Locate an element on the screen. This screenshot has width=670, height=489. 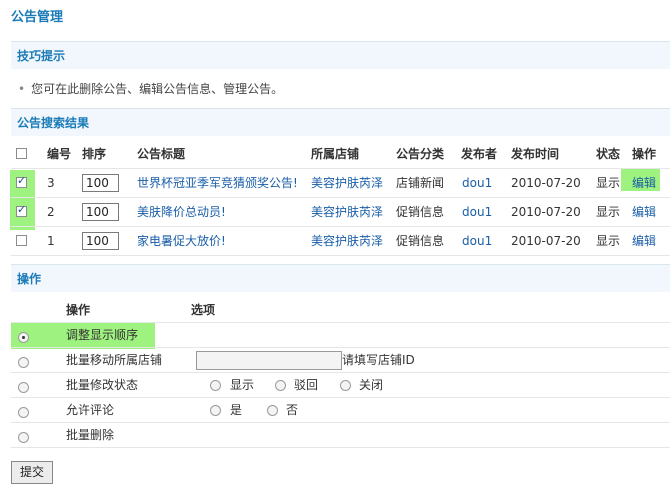
shop-id-hint: 请填写店铺ID is located at coordinates (378, 360).